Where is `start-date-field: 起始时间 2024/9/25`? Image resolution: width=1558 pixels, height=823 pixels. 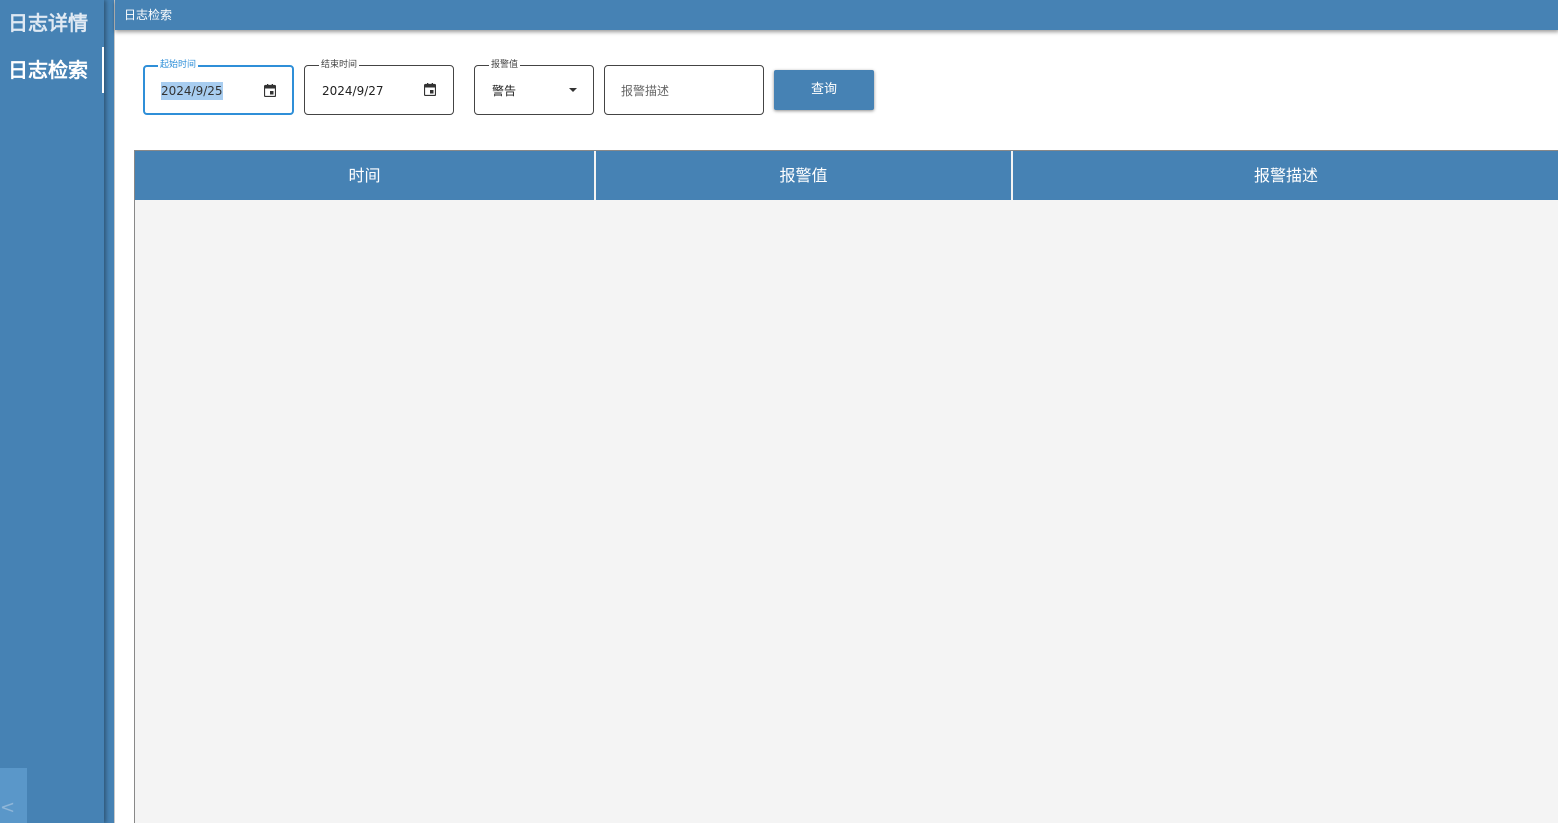
start-date-field: 起始时间 2024/9/25 is located at coordinates (218, 87).